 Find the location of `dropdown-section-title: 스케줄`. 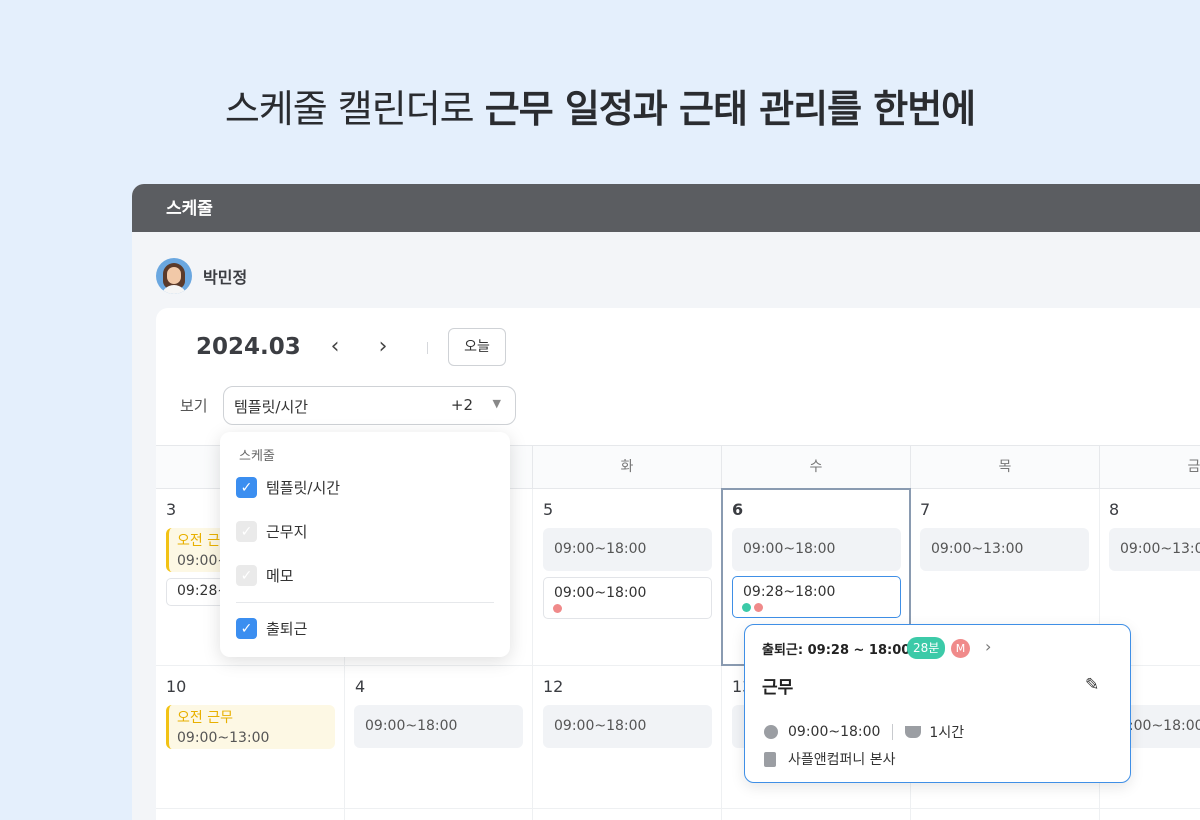

dropdown-section-title: 스케줄 is located at coordinates (257, 456).